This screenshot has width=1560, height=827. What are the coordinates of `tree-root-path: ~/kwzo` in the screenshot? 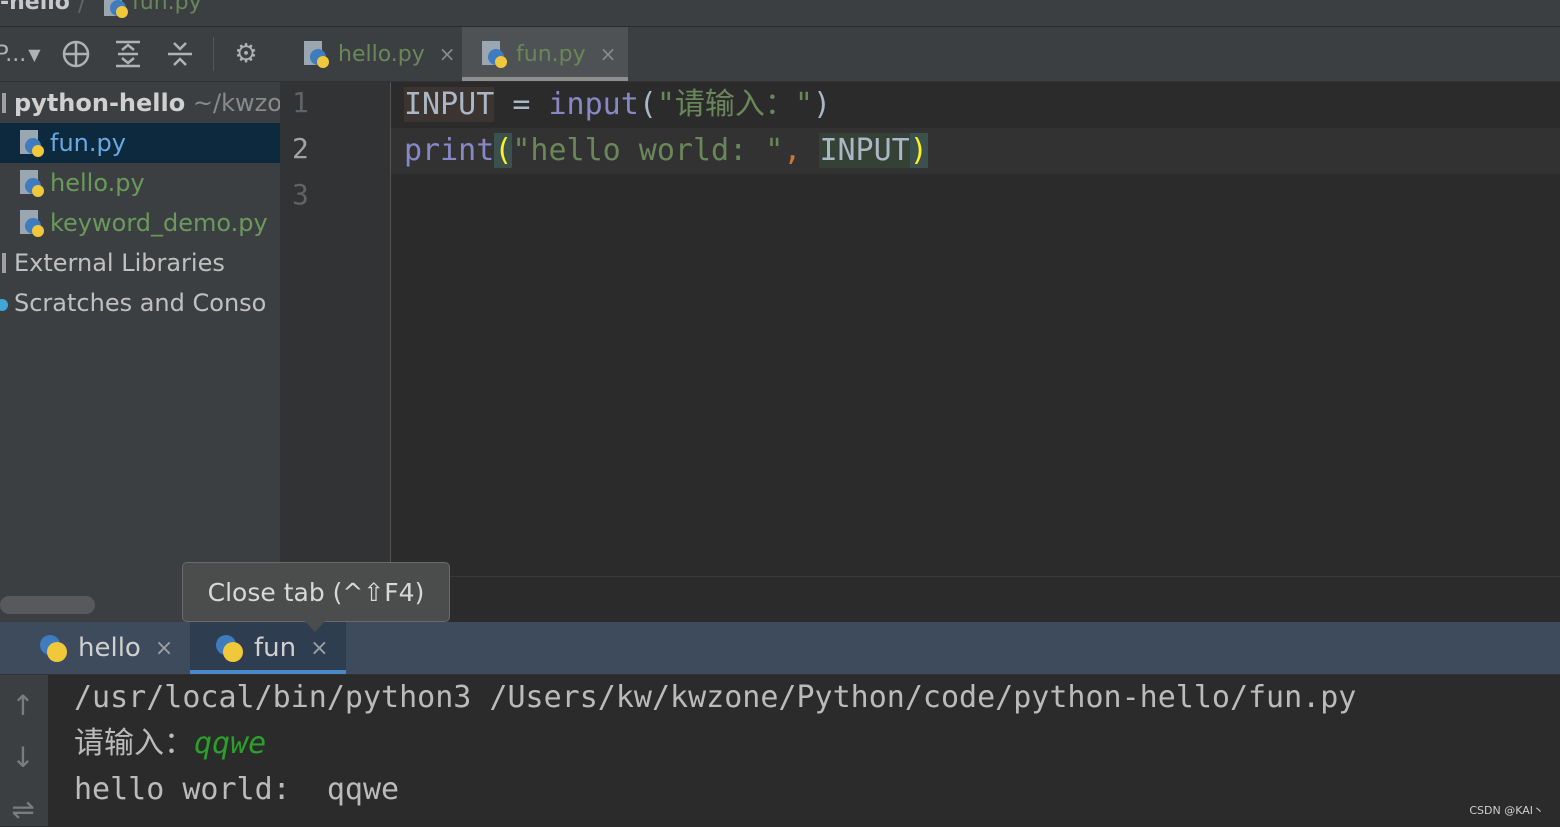 It's located at (236, 103).